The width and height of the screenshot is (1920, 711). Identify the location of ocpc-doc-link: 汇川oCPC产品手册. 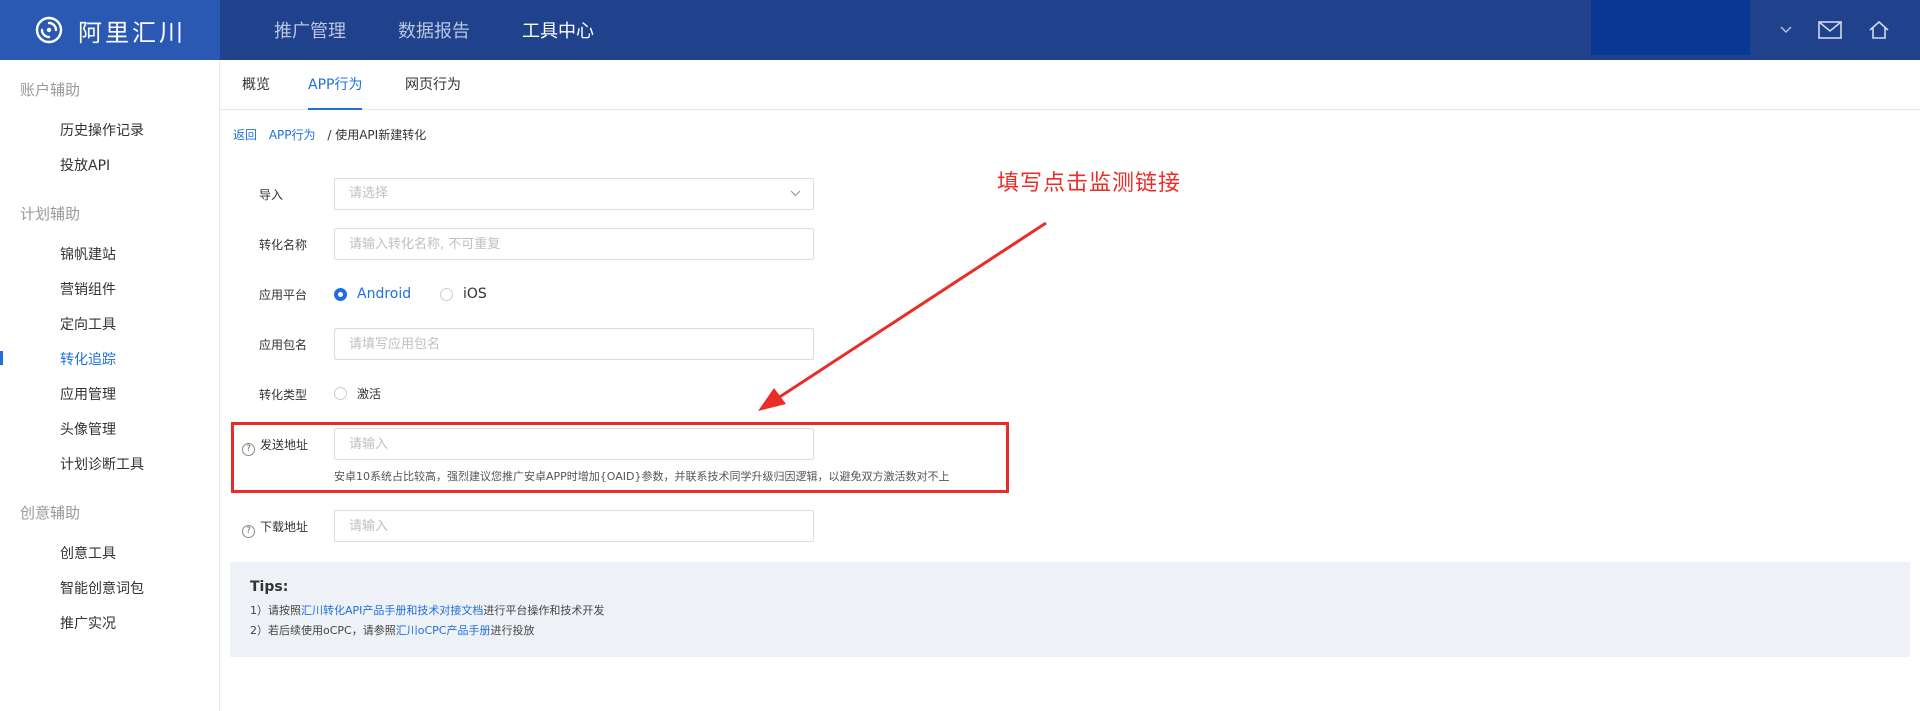
(443, 630).